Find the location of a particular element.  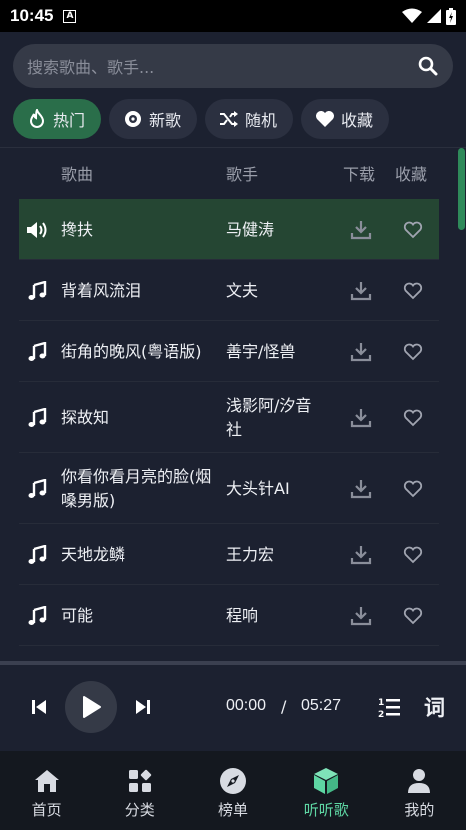

category-icon is located at coordinates (140, 781).